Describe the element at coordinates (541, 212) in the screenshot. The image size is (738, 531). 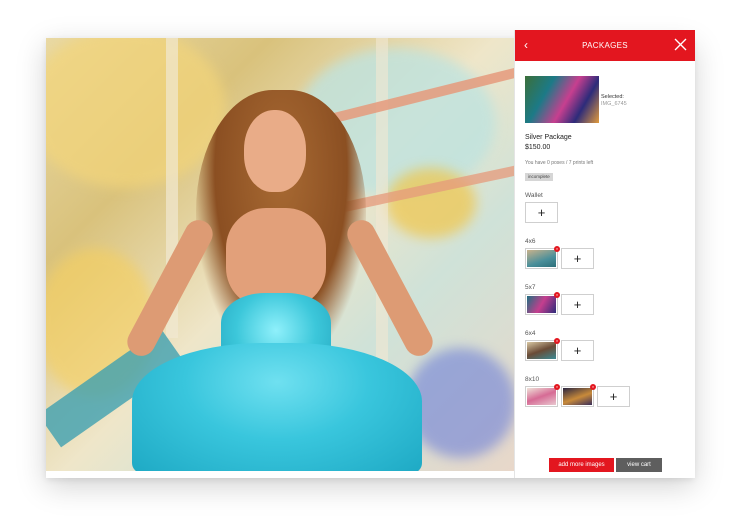
I see `add-image-button-wallet: +` at that location.